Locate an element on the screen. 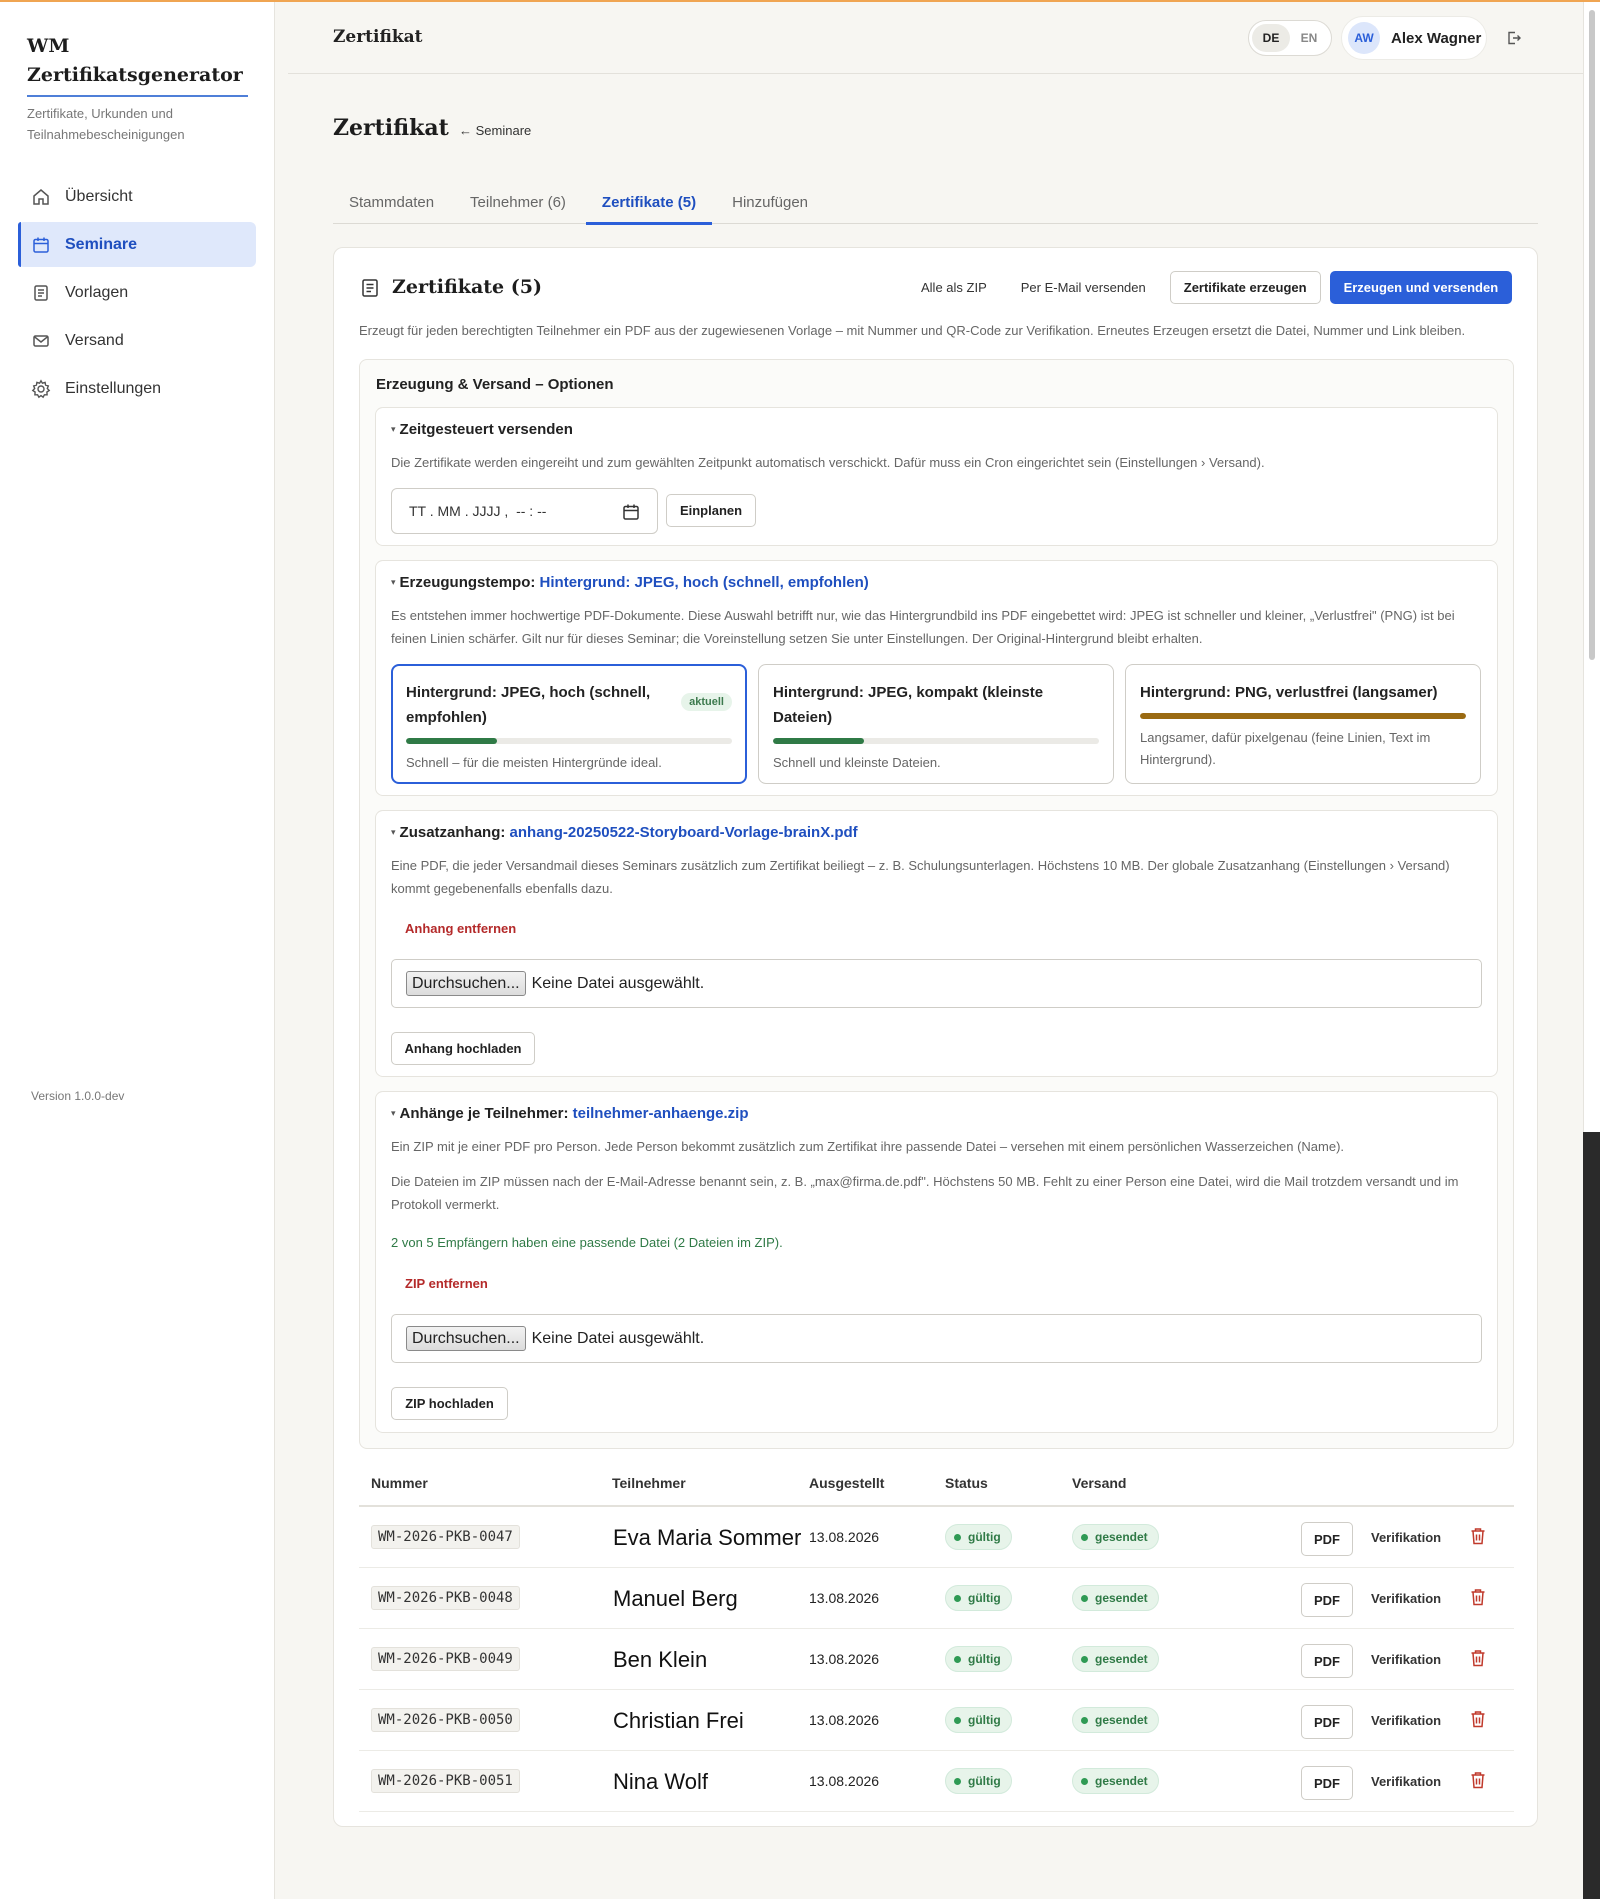 The image size is (1600, 1899). app-version: Version 1.0.0-dev is located at coordinates (78, 1096).